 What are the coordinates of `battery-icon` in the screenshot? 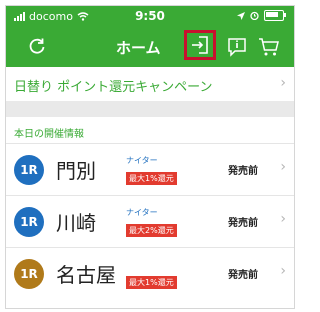 It's located at (275, 15).